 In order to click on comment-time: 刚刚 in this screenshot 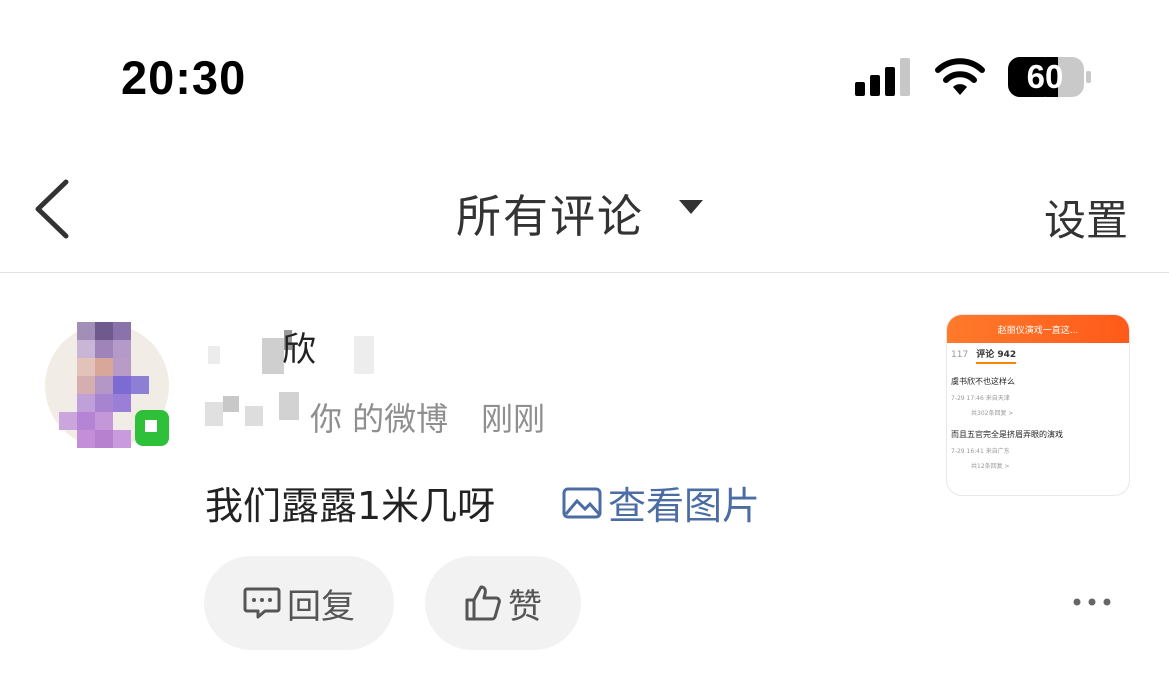, I will do `click(513, 419)`.